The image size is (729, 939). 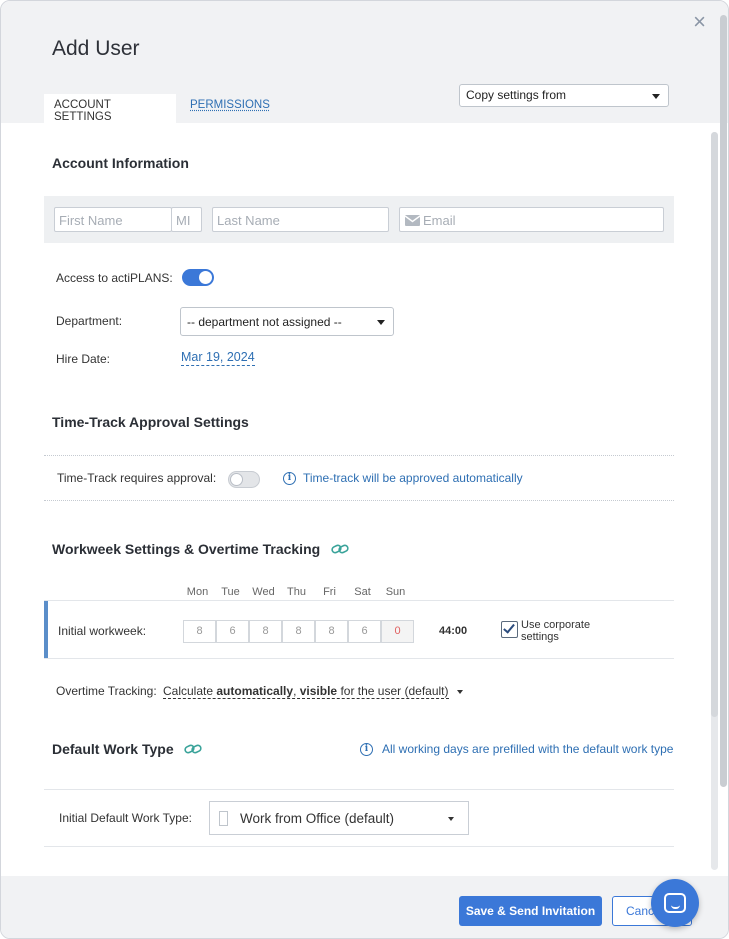 I want to click on hours-input-sat: 6, so click(x=364, y=631).